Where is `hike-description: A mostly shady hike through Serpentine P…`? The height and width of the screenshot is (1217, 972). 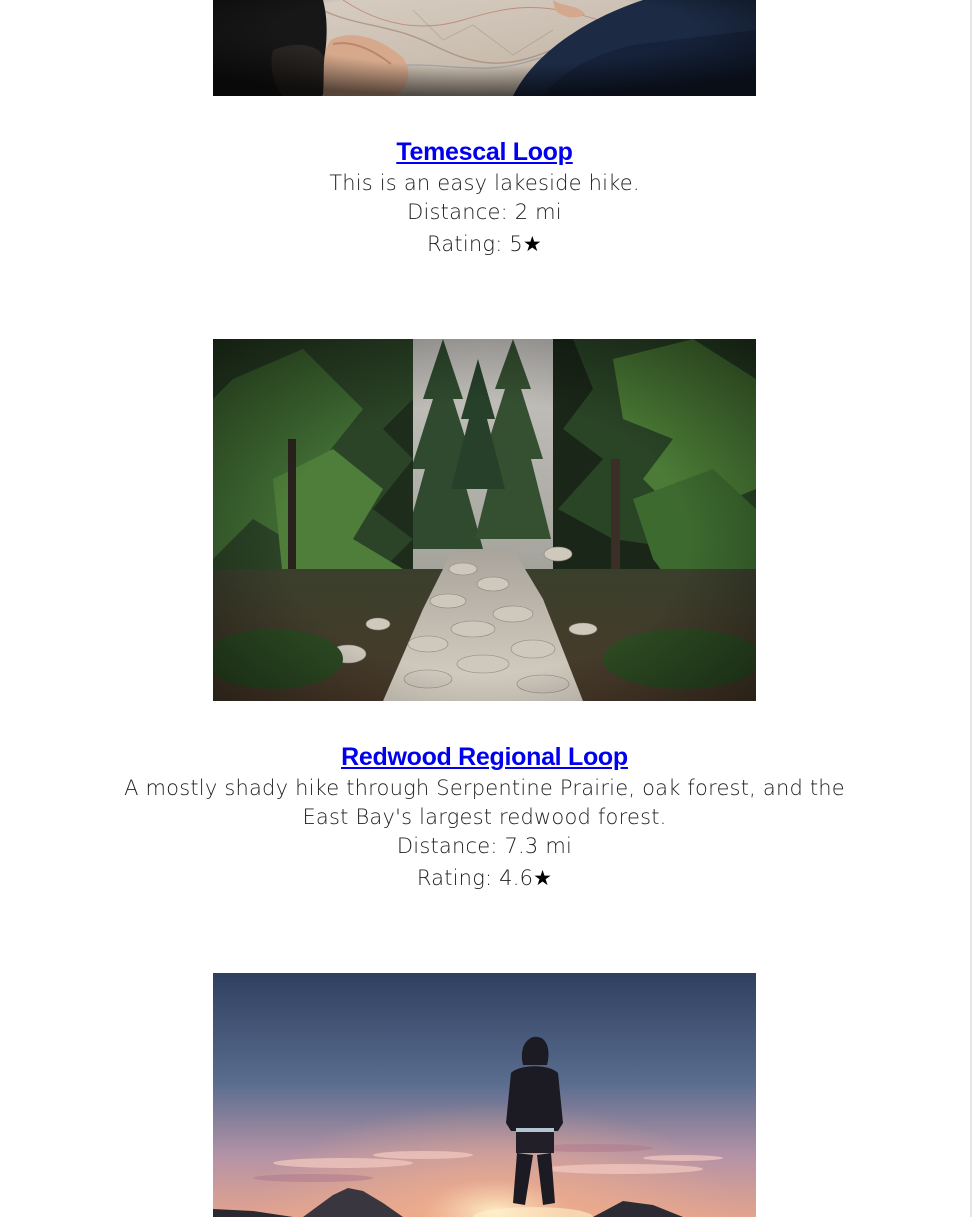 hike-description: A mostly shady hike through Serpentine P… is located at coordinates (484, 802).